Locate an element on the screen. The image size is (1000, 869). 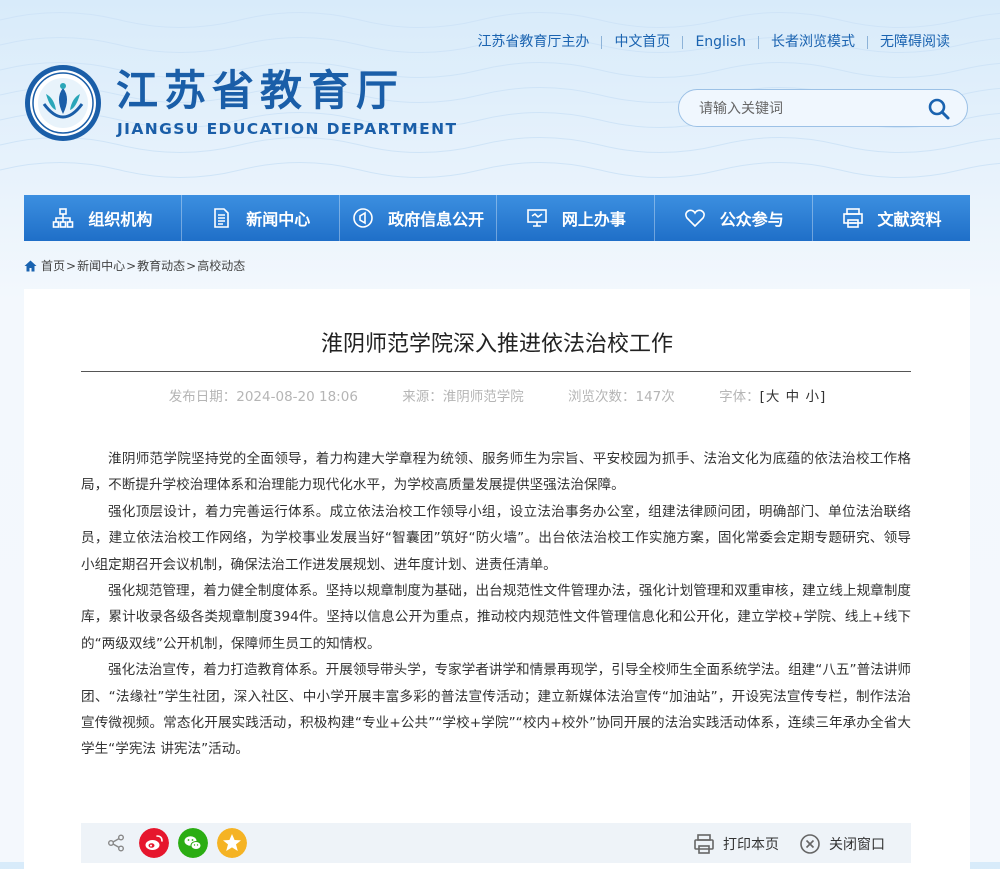
nav-item-online-services: 网上办事 is located at coordinates (576, 218).